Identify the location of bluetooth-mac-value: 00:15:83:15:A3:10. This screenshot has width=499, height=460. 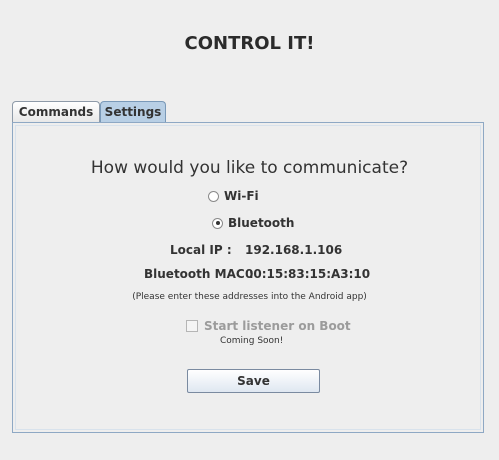
(308, 274).